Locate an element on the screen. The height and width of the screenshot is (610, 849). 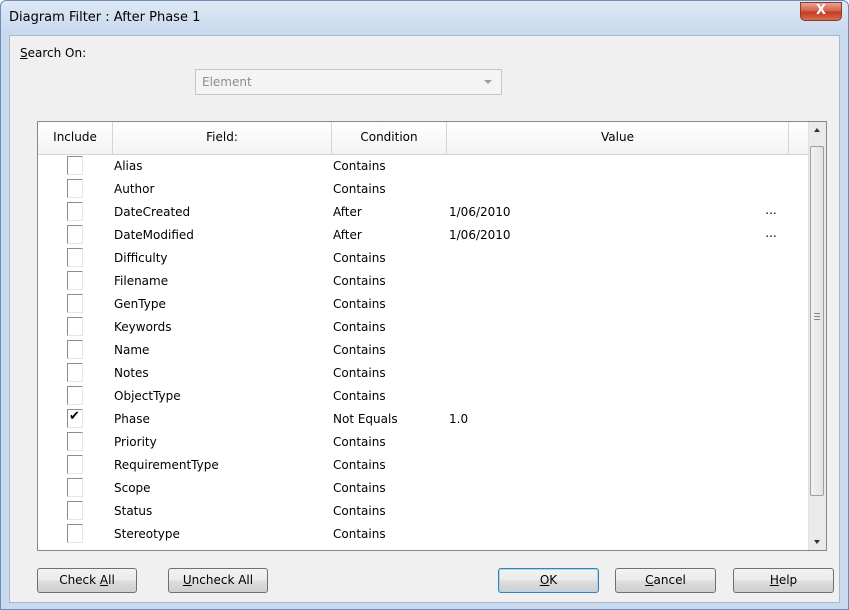
header-extra is located at coordinates (799, 138).